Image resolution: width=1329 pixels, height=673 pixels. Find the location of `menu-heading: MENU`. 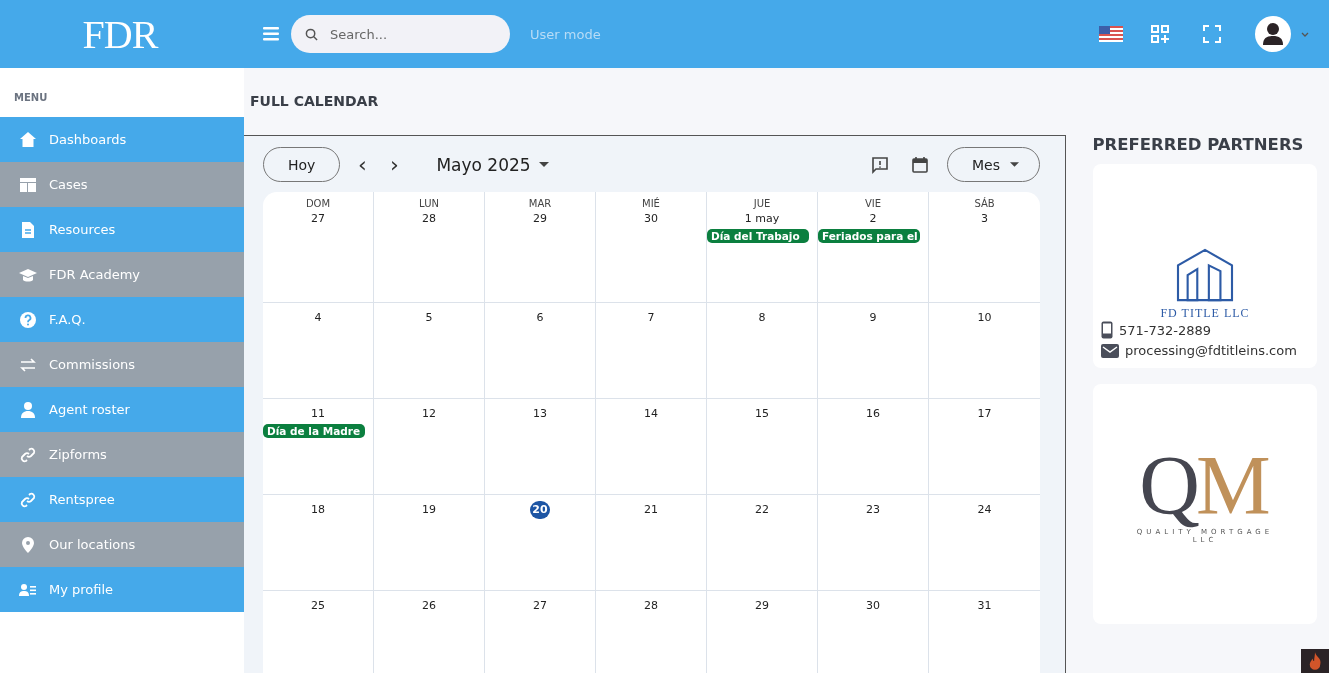

menu-heading: MENU is located at coordinates (31, 98).